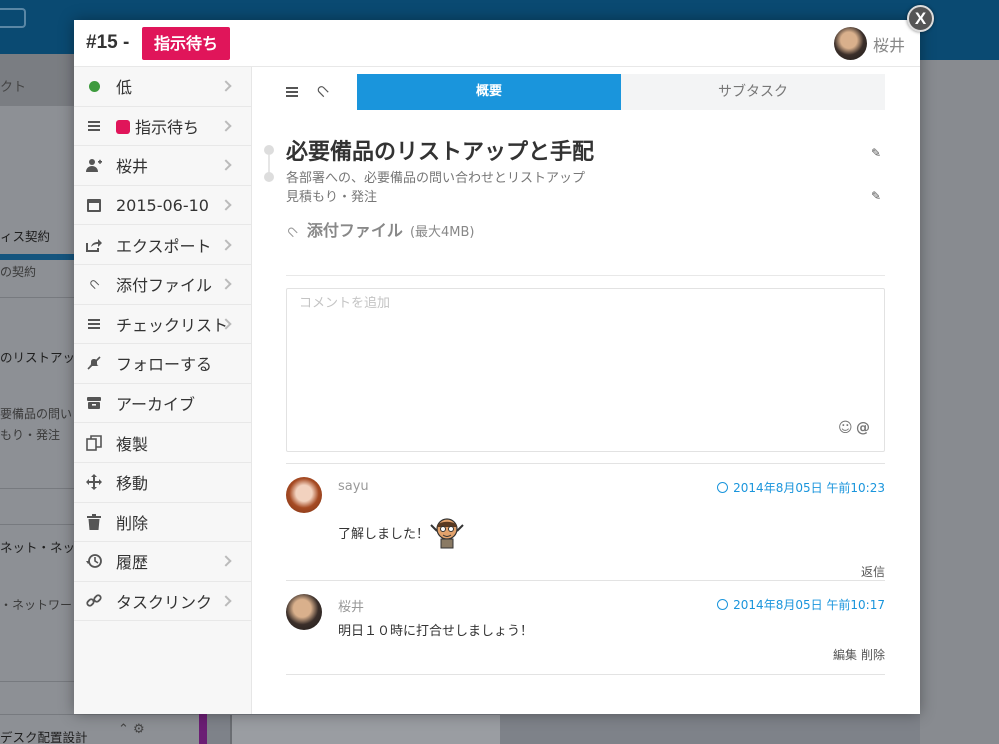 The height and width of the screenshot is (744, 999). Describe the element at coordinates (353, 486) in the screenshot. I see `comment-author: sayu` at that location.